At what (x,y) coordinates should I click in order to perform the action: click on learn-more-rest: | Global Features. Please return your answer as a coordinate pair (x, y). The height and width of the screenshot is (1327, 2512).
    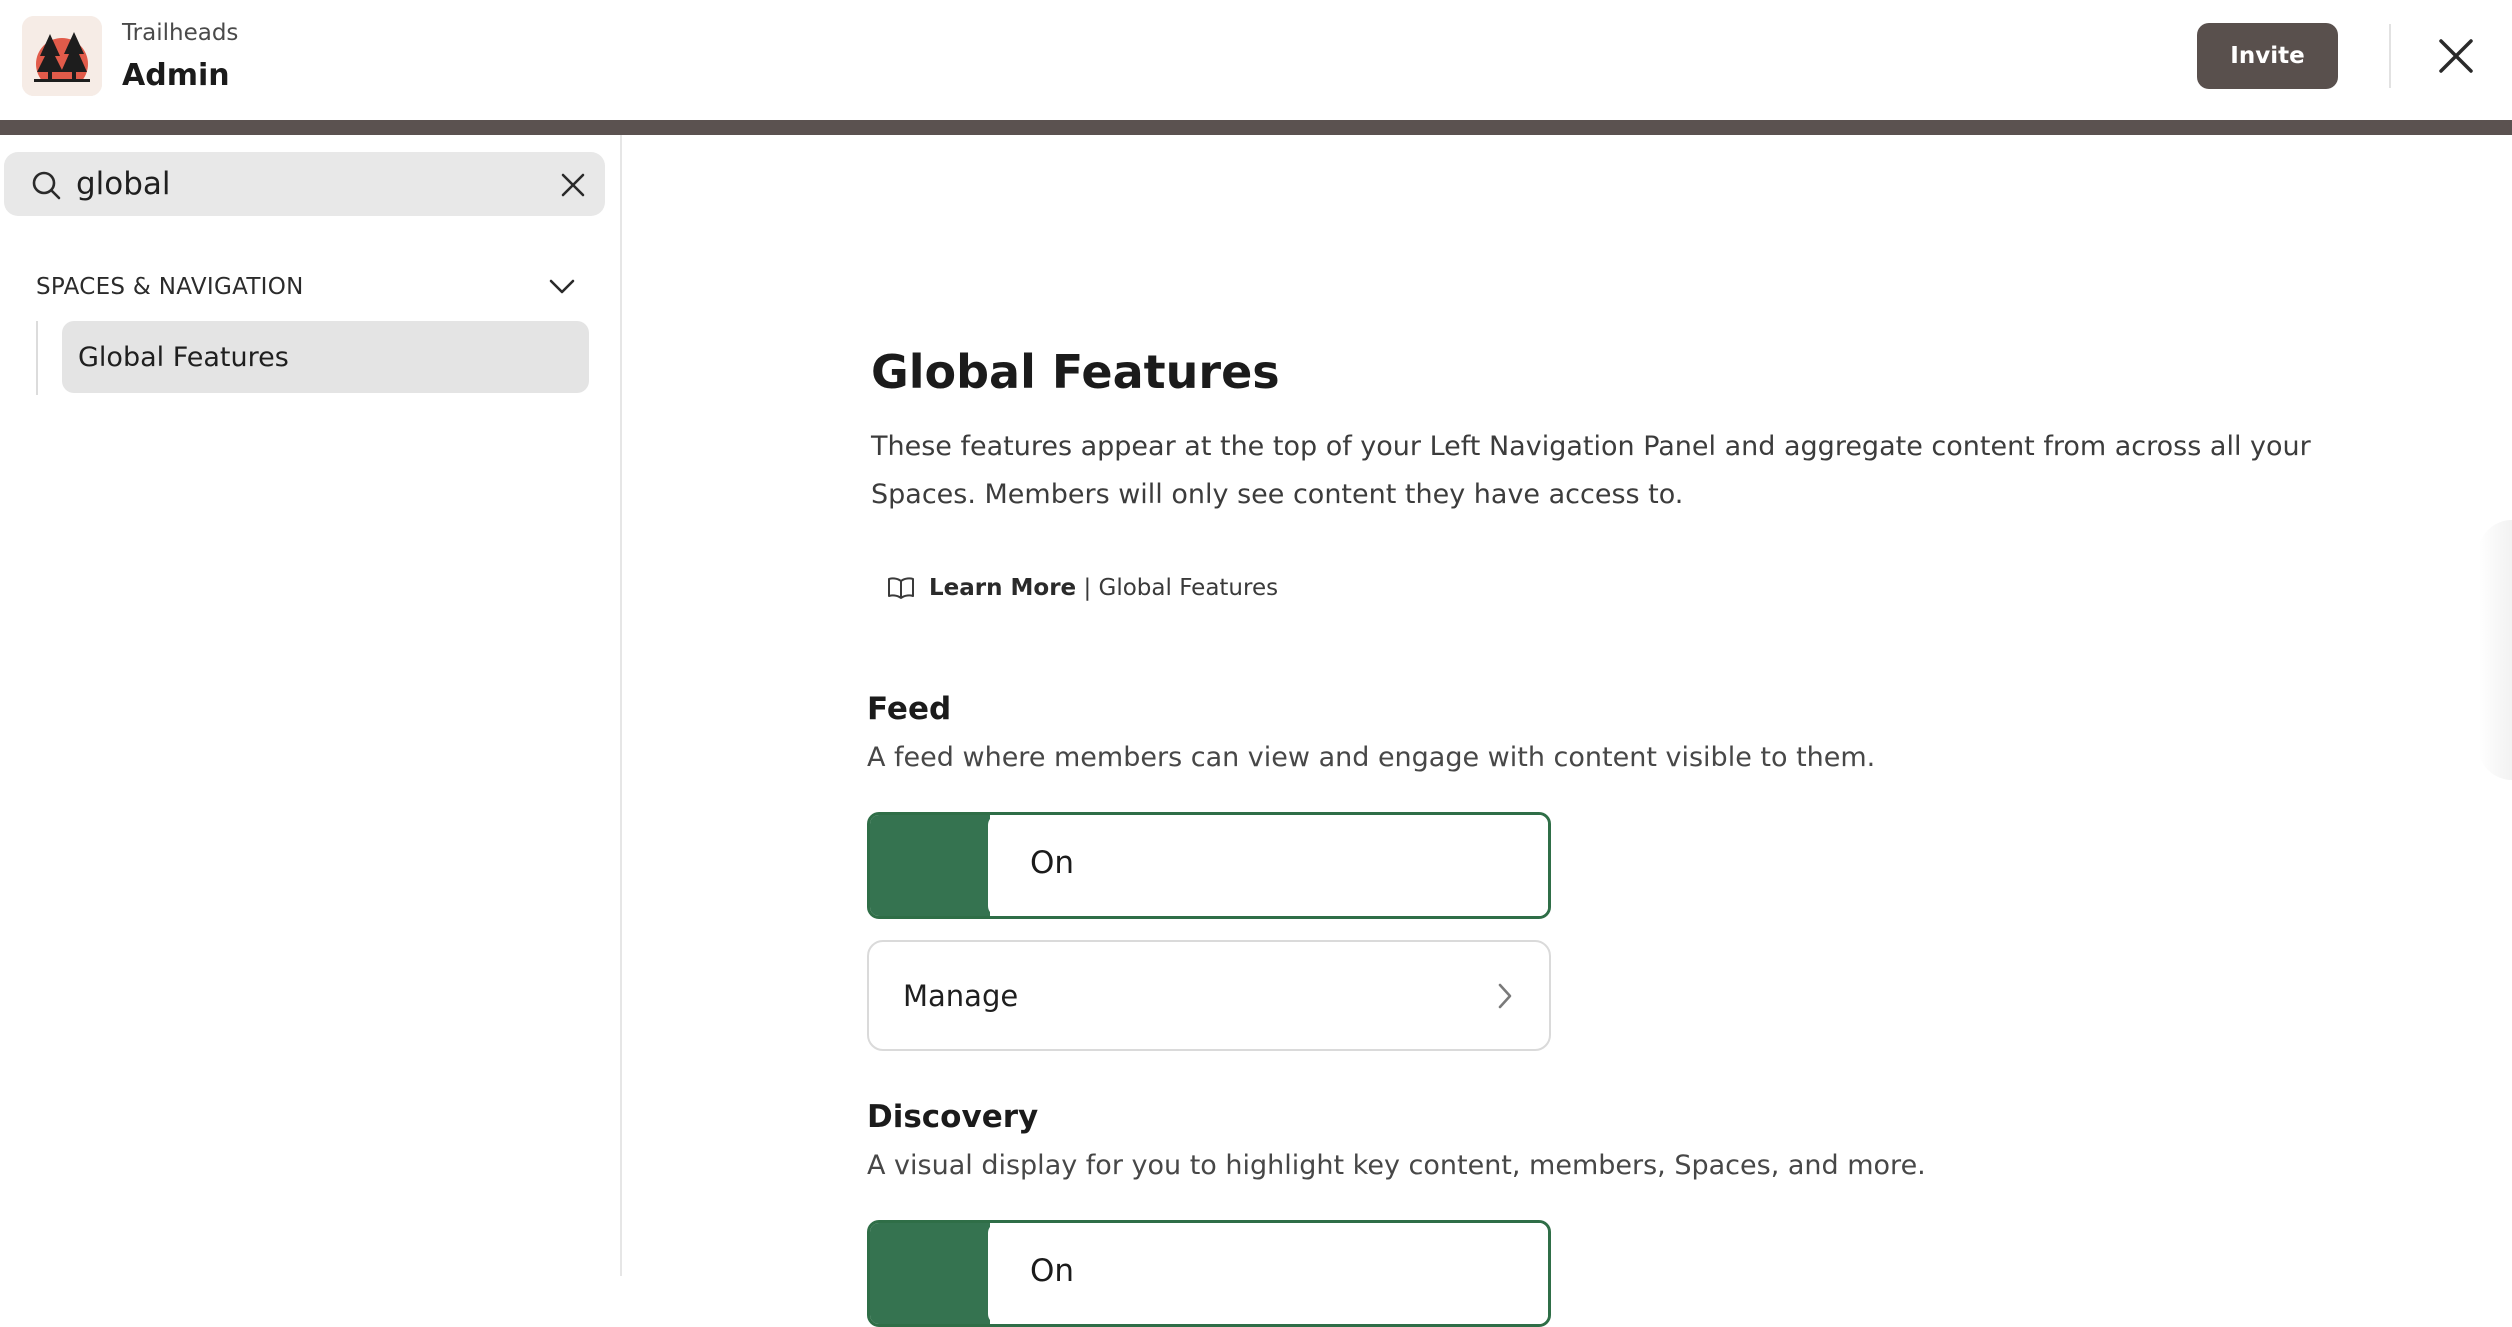
    Looking at the image, I should click on (1177, 588).